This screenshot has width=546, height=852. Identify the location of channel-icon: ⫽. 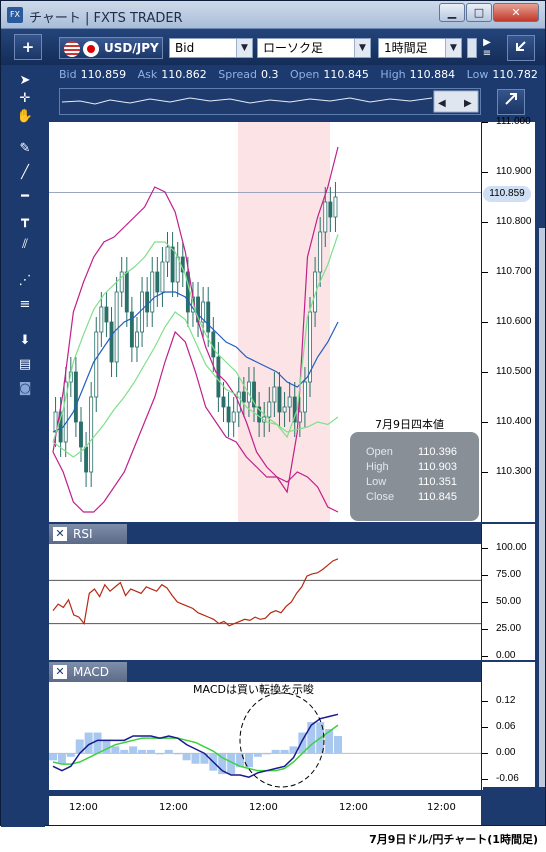
(25, 245).